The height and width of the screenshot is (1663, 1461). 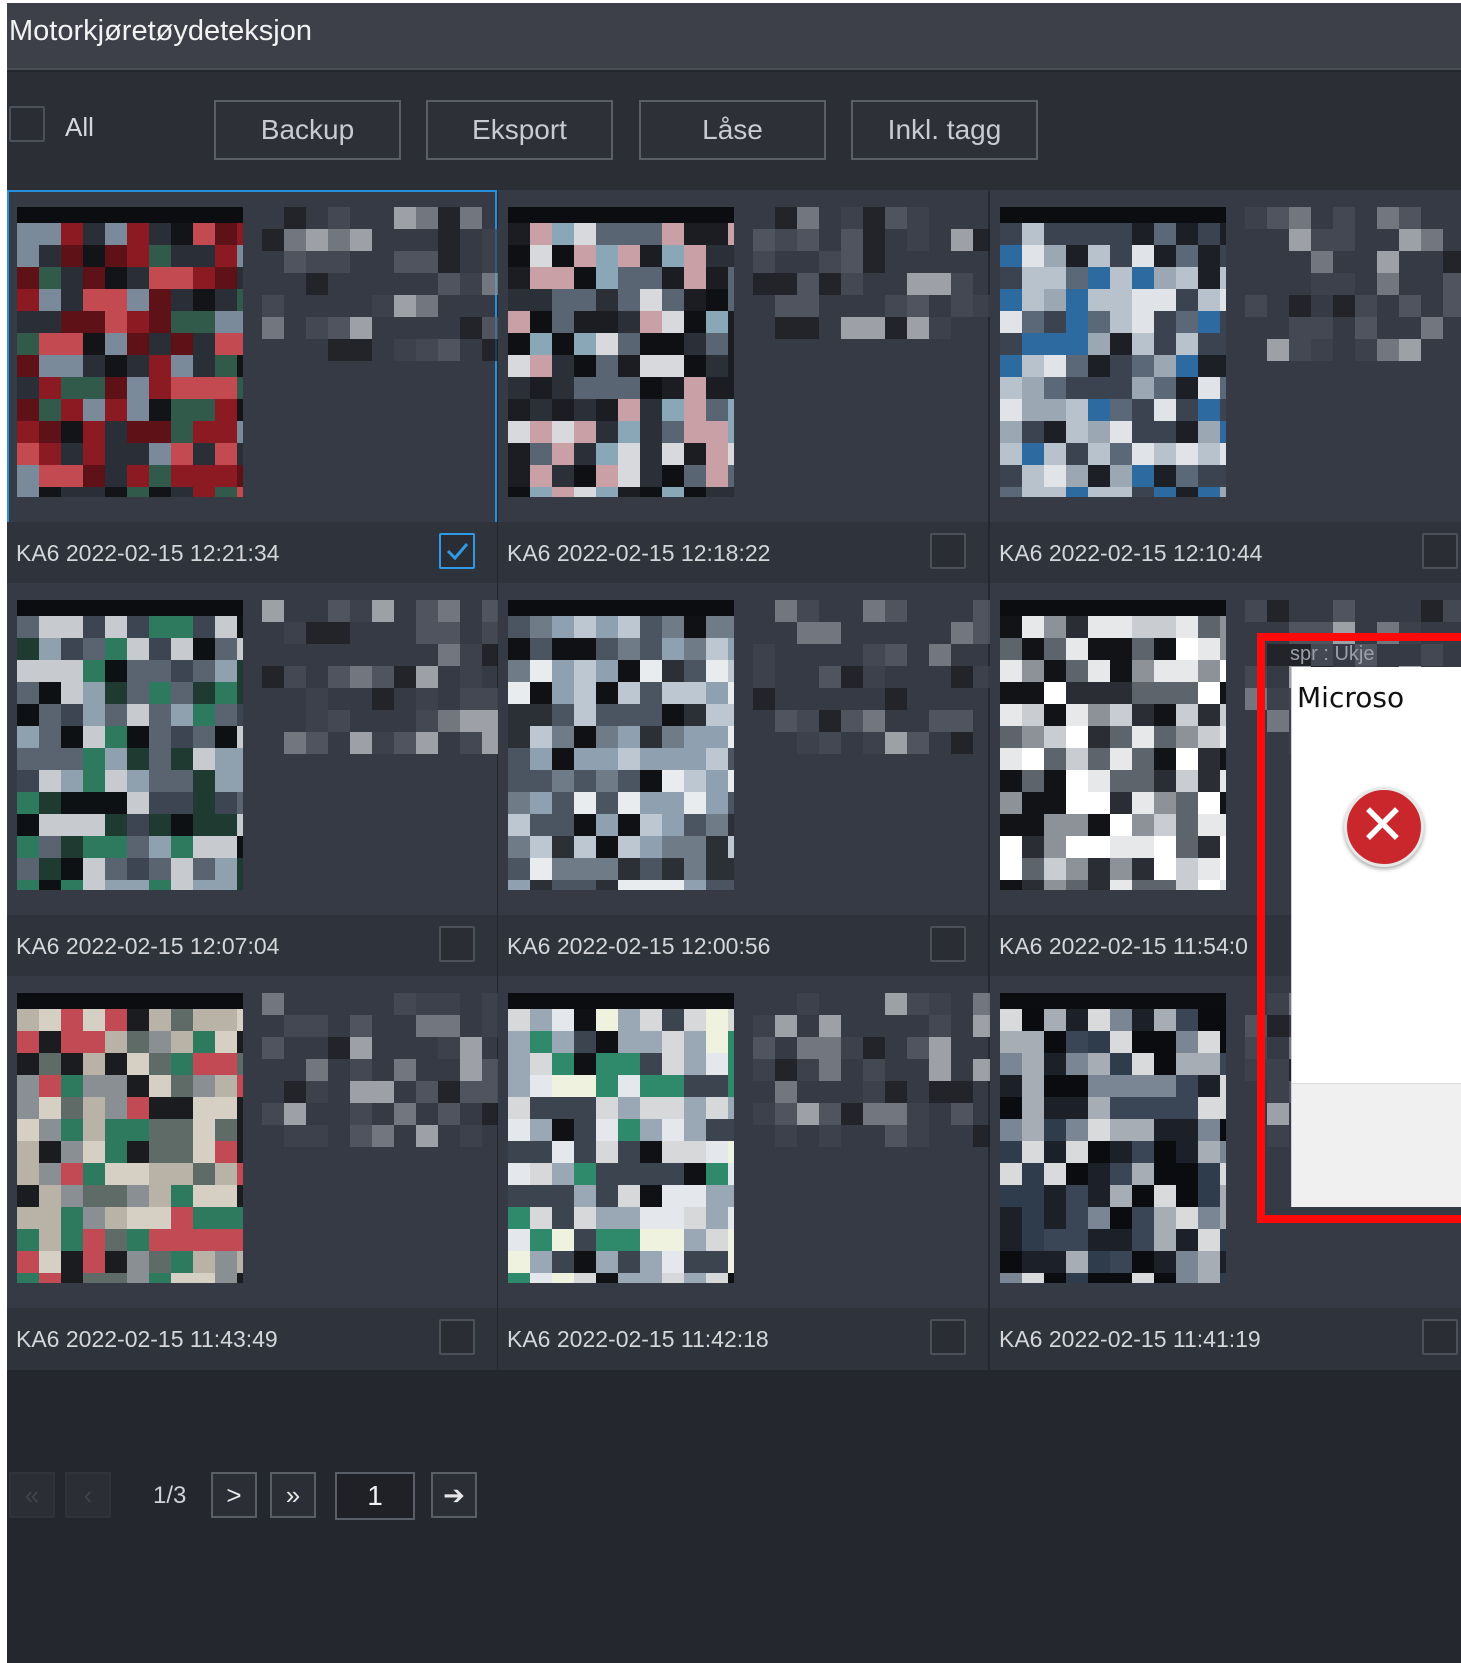 I want to click on backup-button: Backup, so click(x=307, y=130).